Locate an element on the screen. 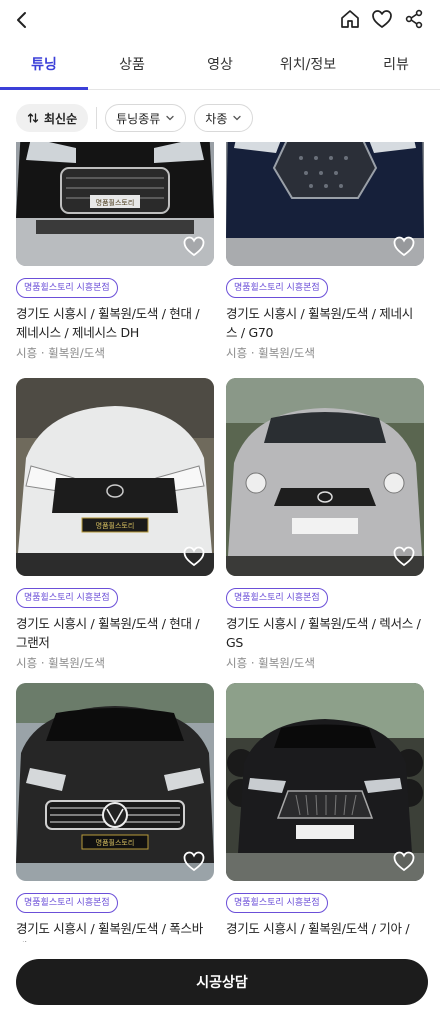 The image size is (440, 1019). car-type-label: 차종 is located at coordinates (216, 118).